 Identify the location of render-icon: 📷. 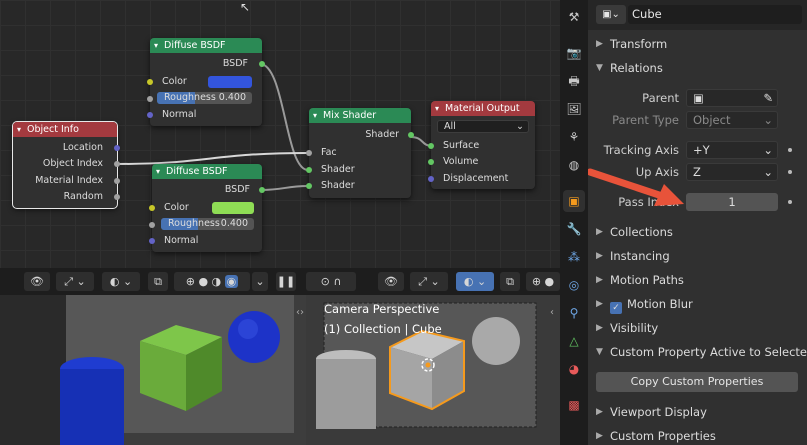
(574, 53).